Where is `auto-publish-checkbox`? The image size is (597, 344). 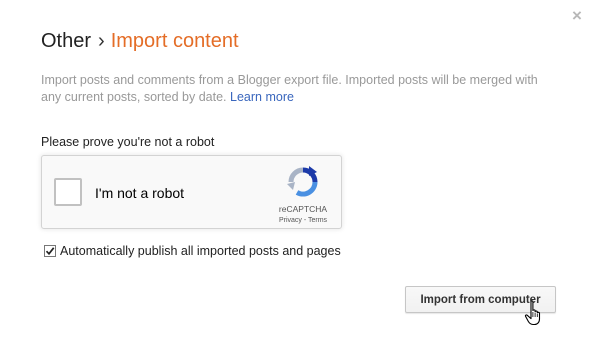 auto-publish-checkbox is located at coordinates (50, 251).